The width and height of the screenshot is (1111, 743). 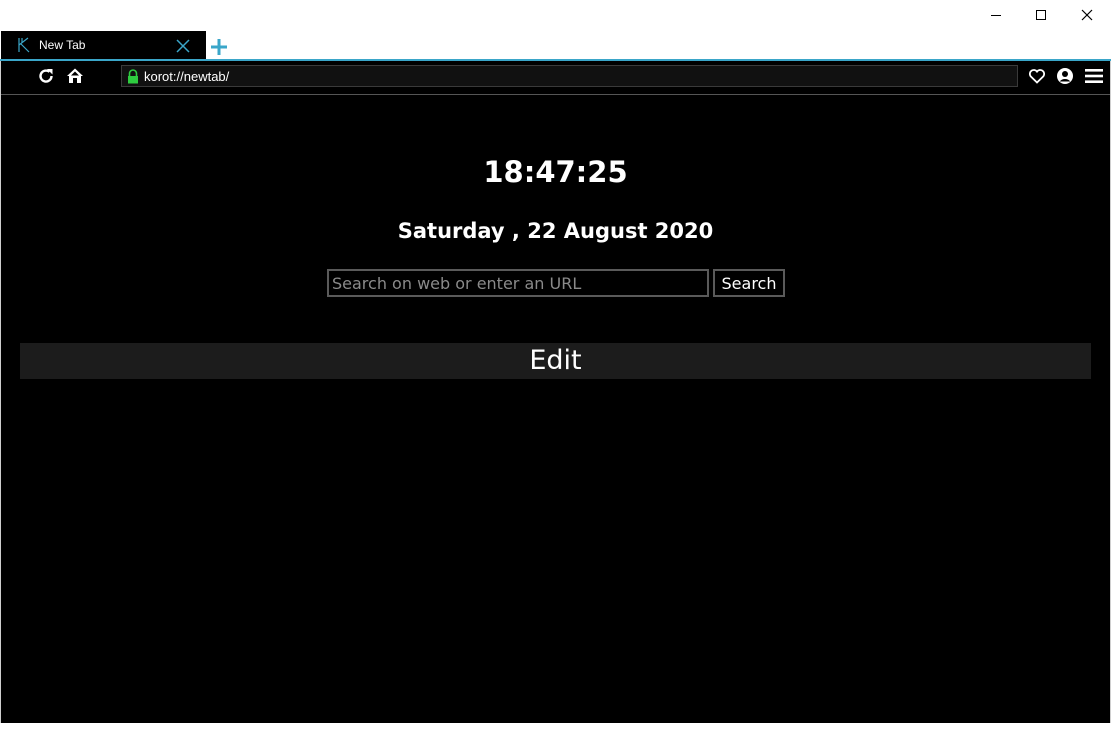 I want to click on maximize-button, so click(x=1041, y=15).